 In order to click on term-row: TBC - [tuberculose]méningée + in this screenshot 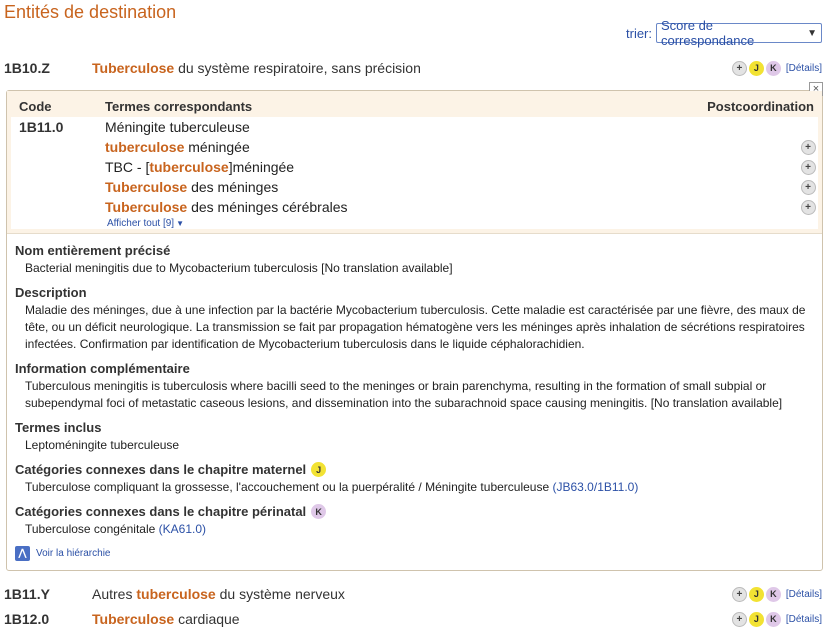, I will do `click(414, 167)`.